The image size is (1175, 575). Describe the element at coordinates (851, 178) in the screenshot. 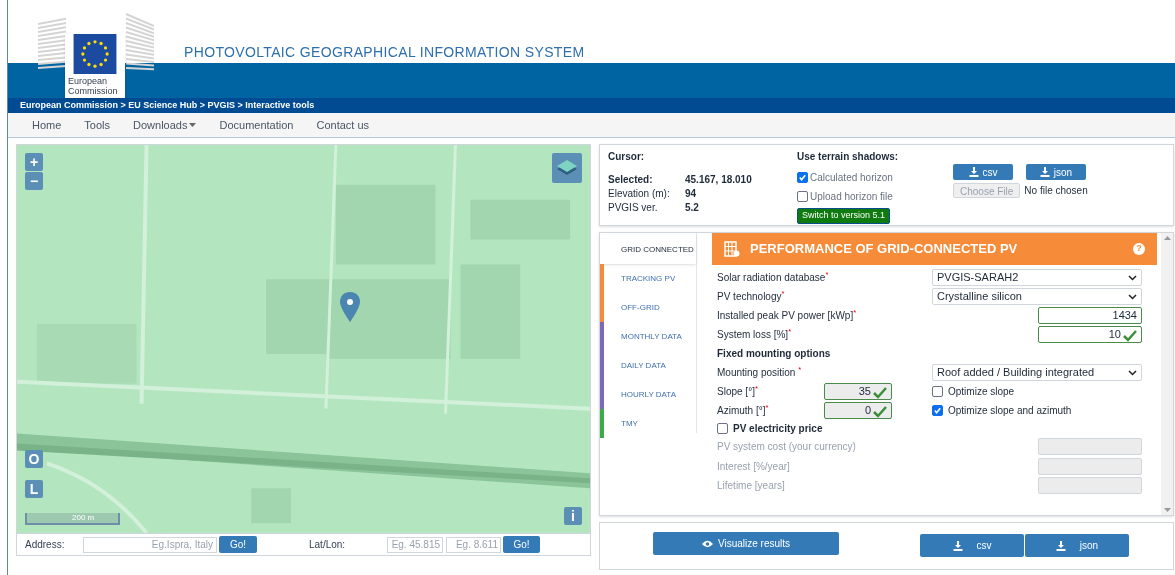

I see `option-label: Calculated horizon` at that location.